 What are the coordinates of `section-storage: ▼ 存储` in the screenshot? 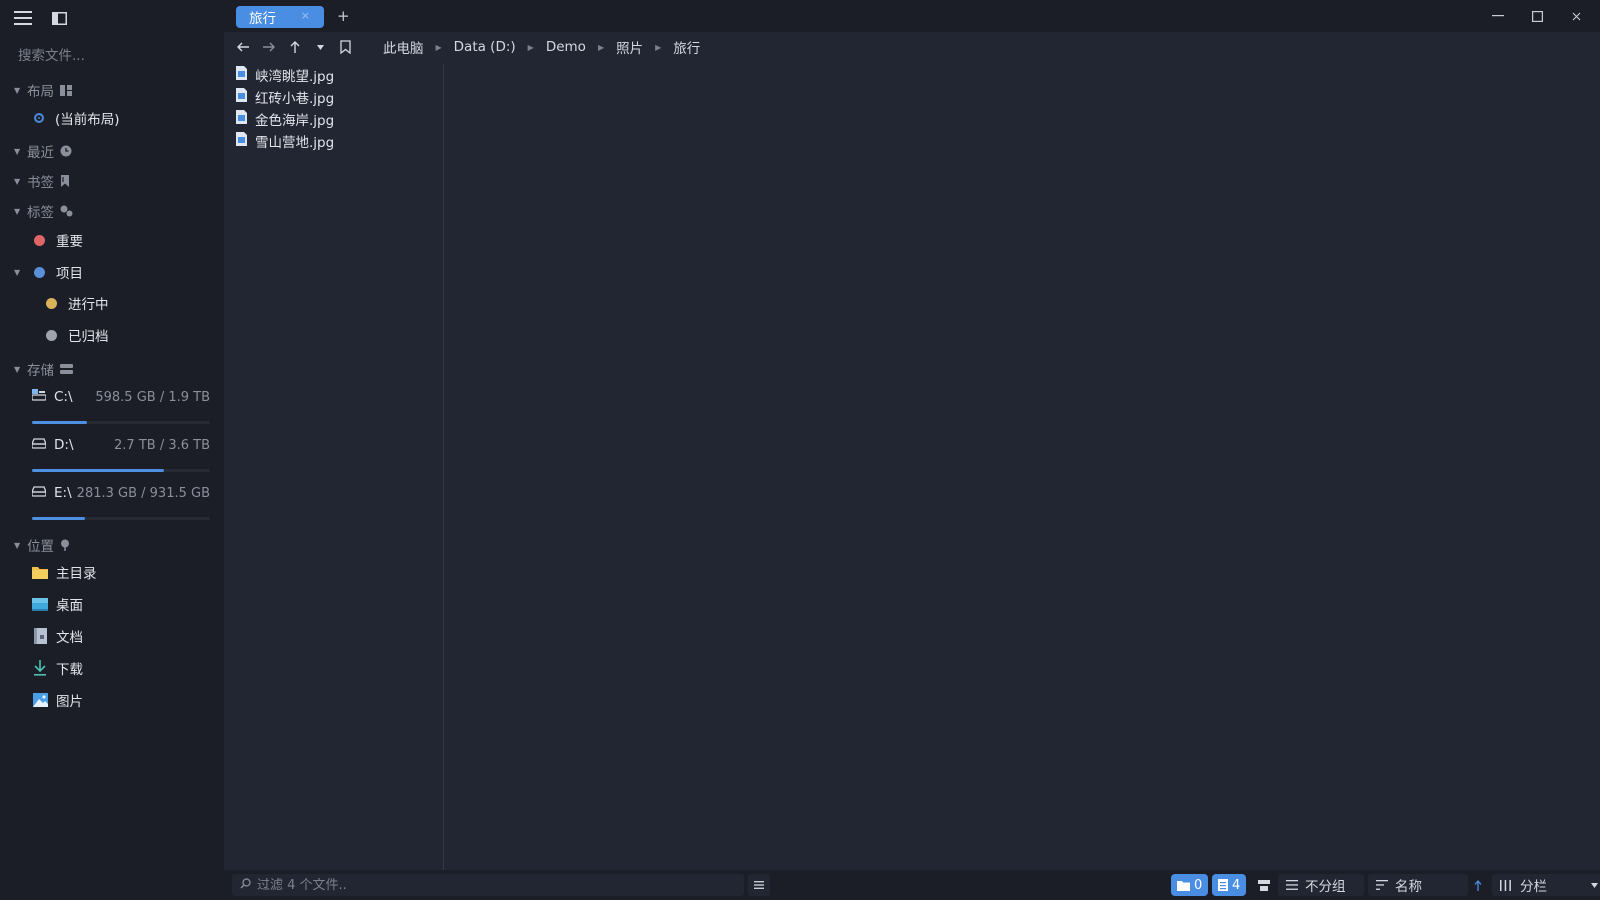 It's located at (43, 369).